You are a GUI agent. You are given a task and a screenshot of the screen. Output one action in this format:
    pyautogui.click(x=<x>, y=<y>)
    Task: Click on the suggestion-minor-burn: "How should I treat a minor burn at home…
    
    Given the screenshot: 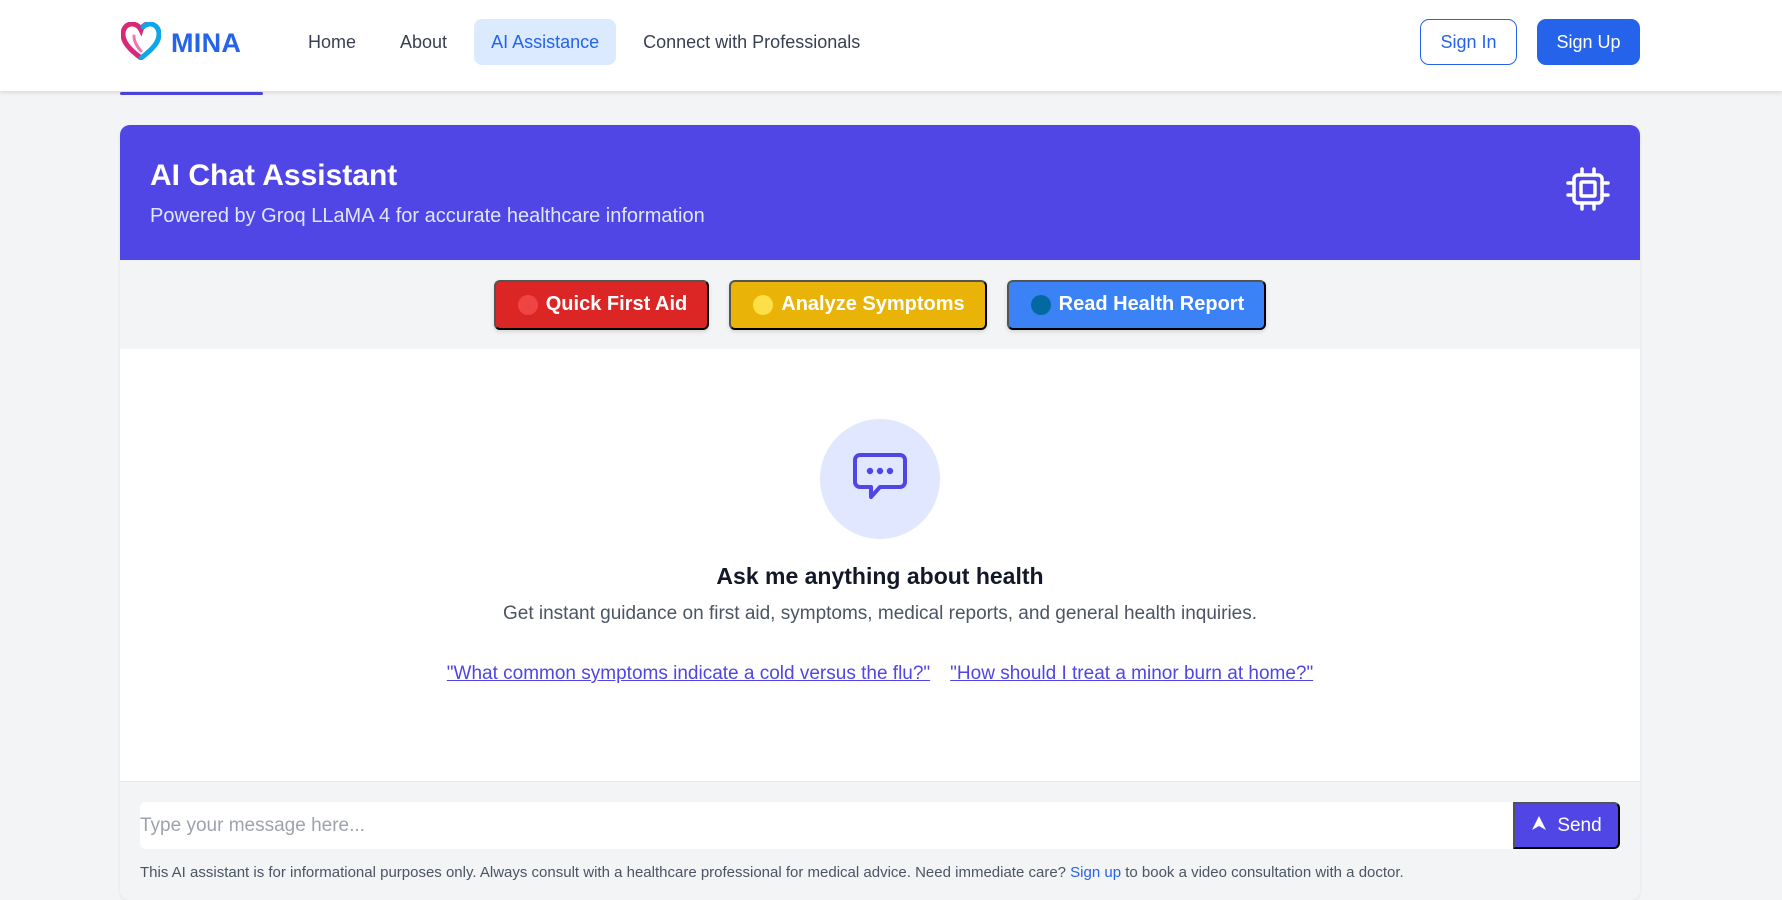 What is the action you would take?
    pyautogui.click(x=1131, y=674)
    